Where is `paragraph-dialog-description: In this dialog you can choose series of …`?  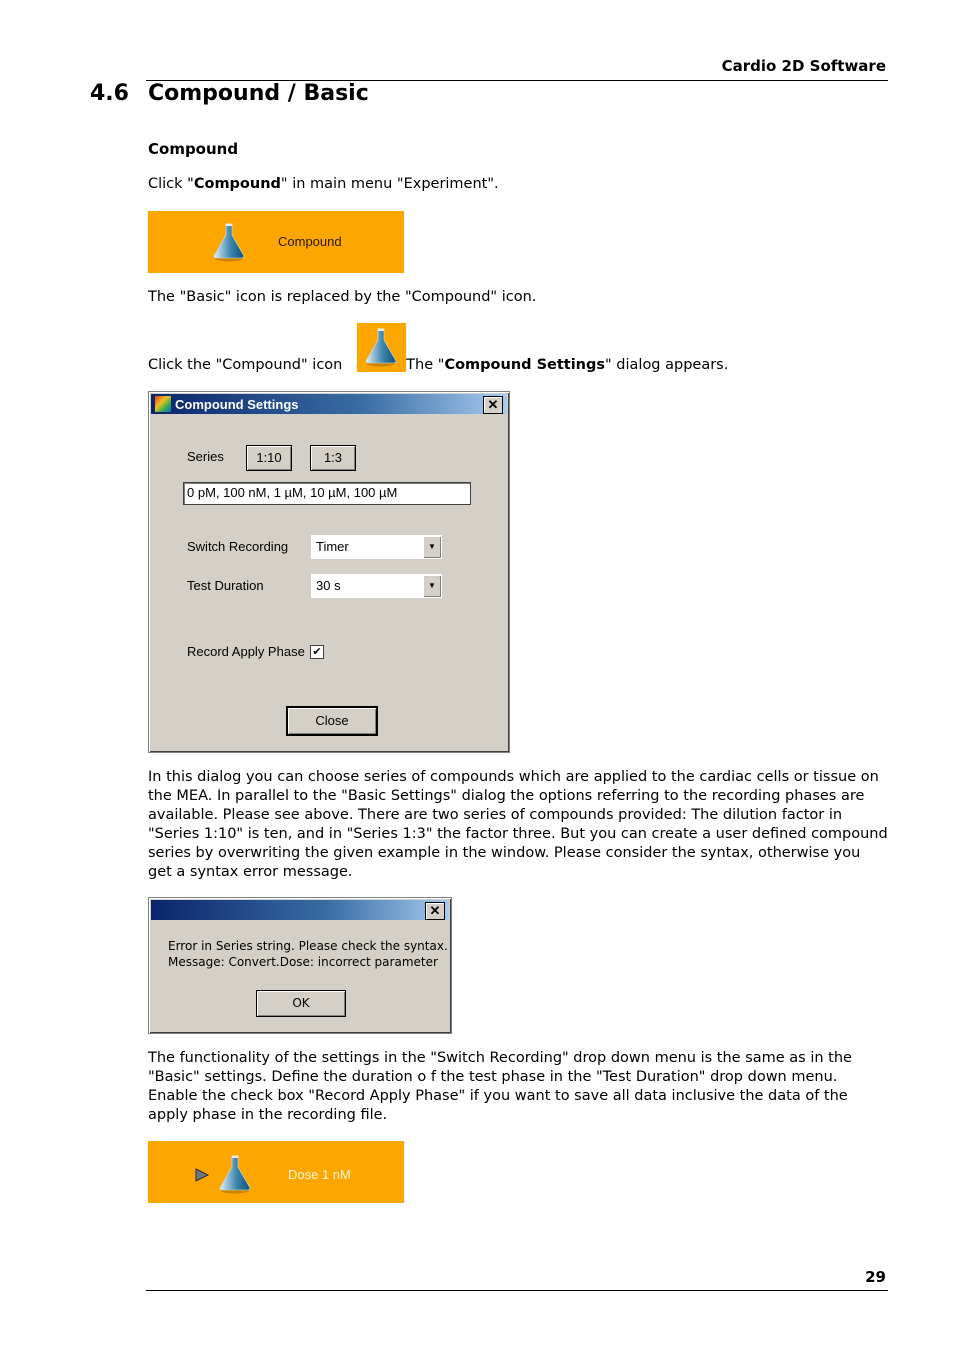
paragraph-dialog-description: In this dialog you can choose series of … is located at coordinates (518, 824).